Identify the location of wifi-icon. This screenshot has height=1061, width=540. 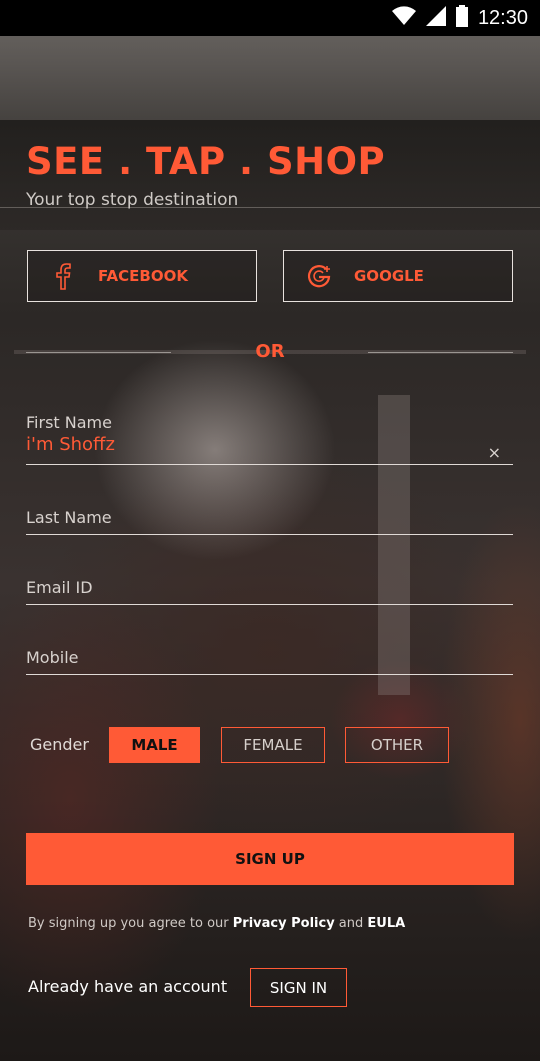
(403, 18).